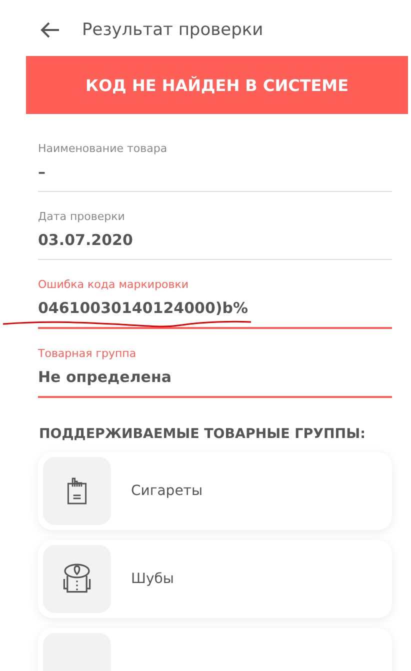  I want to click on error-banner: КОД НЕ НАЙДЕН В СИСТЕМЕ, so click(217, 85).